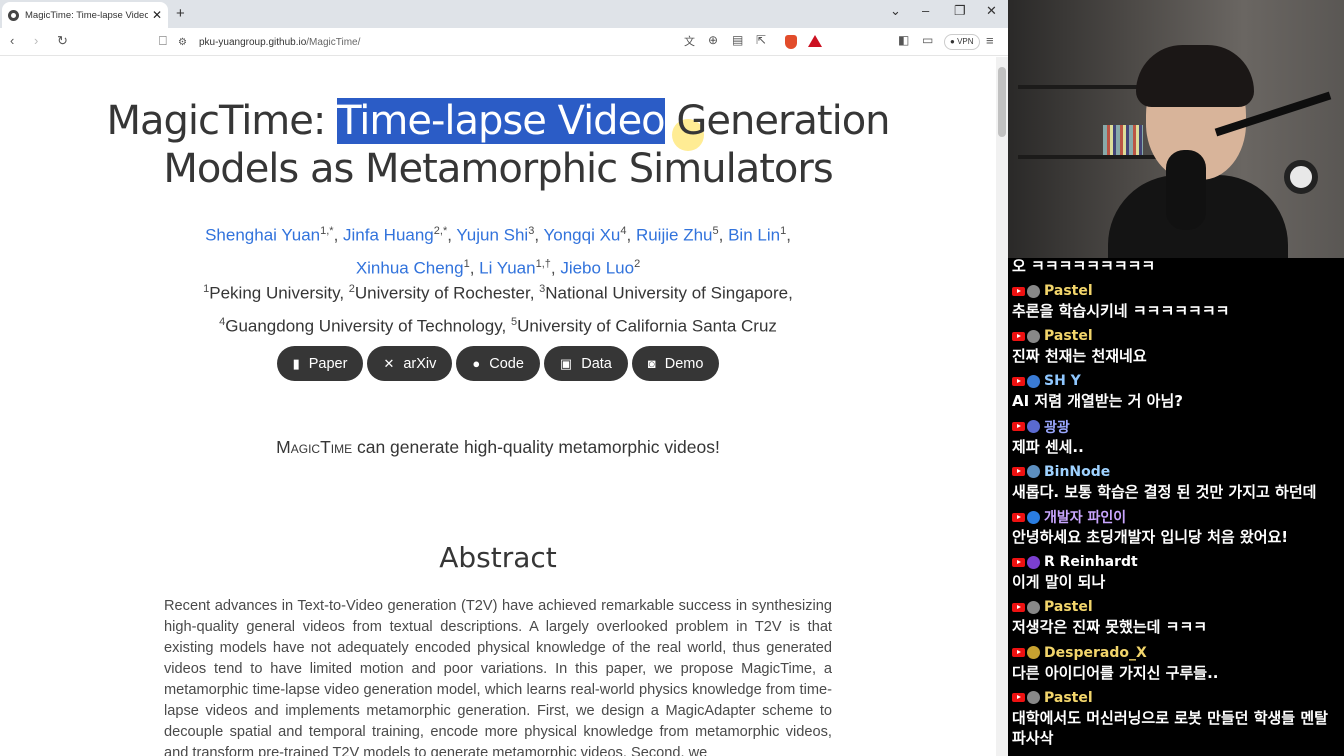 The width and height of the screenshot is (1344, 756). I want to click on menu-icon: ≡, so click(990, 40).